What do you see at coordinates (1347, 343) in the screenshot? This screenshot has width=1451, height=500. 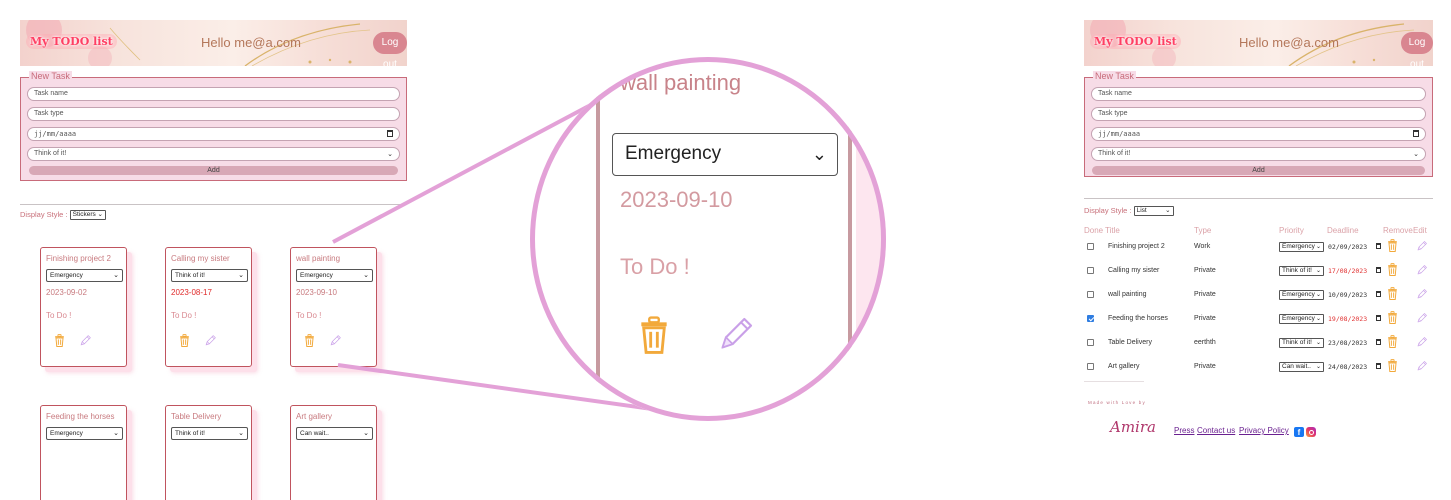 I see `row-deadline: 23/08/2023` at bounding box center [1347, 343].